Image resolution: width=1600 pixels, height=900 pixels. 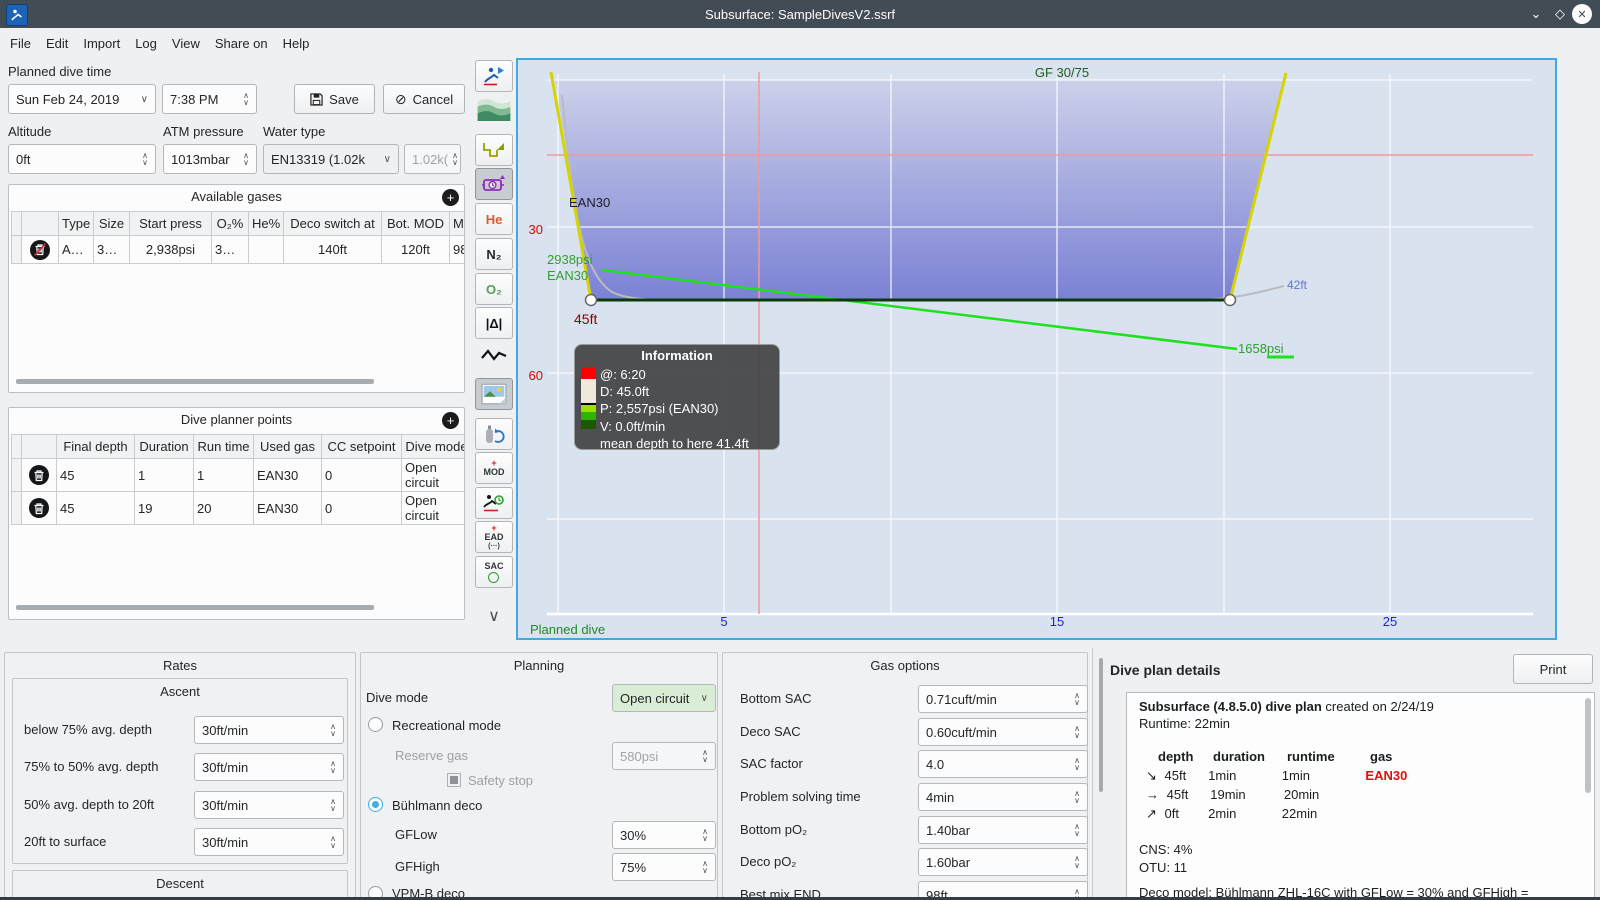 I want to click on col-bot-mod: Bot. MOD, so click(x=415, y=223).